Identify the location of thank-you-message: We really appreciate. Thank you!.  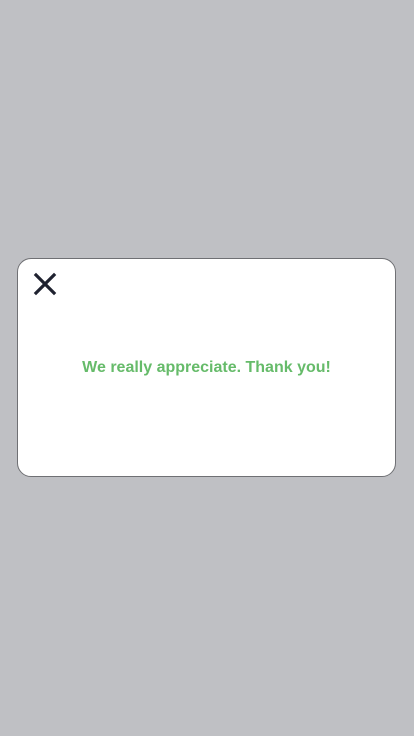
(206, 367).